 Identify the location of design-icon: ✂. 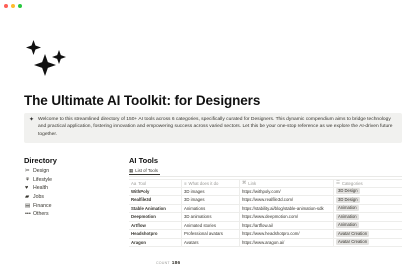
(27, 171).